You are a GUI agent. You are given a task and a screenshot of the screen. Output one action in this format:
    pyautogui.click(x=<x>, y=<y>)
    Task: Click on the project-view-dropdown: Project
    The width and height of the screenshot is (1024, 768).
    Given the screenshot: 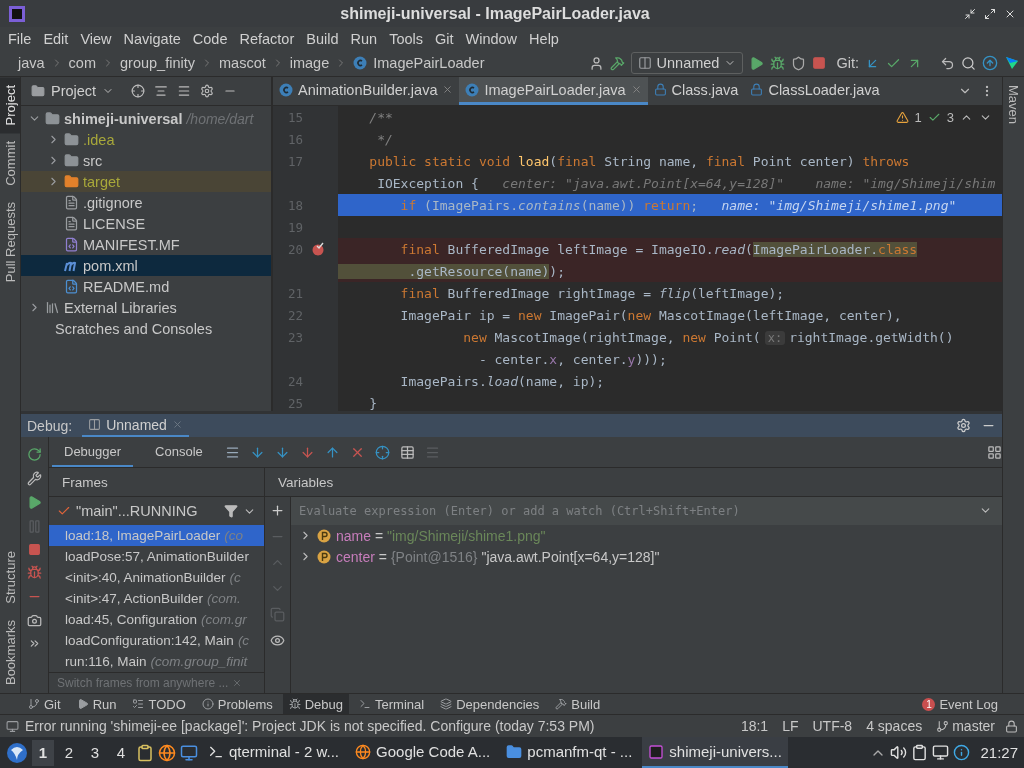 What is the action you would take?
    pyautogui.click(x=73, y=91)
    